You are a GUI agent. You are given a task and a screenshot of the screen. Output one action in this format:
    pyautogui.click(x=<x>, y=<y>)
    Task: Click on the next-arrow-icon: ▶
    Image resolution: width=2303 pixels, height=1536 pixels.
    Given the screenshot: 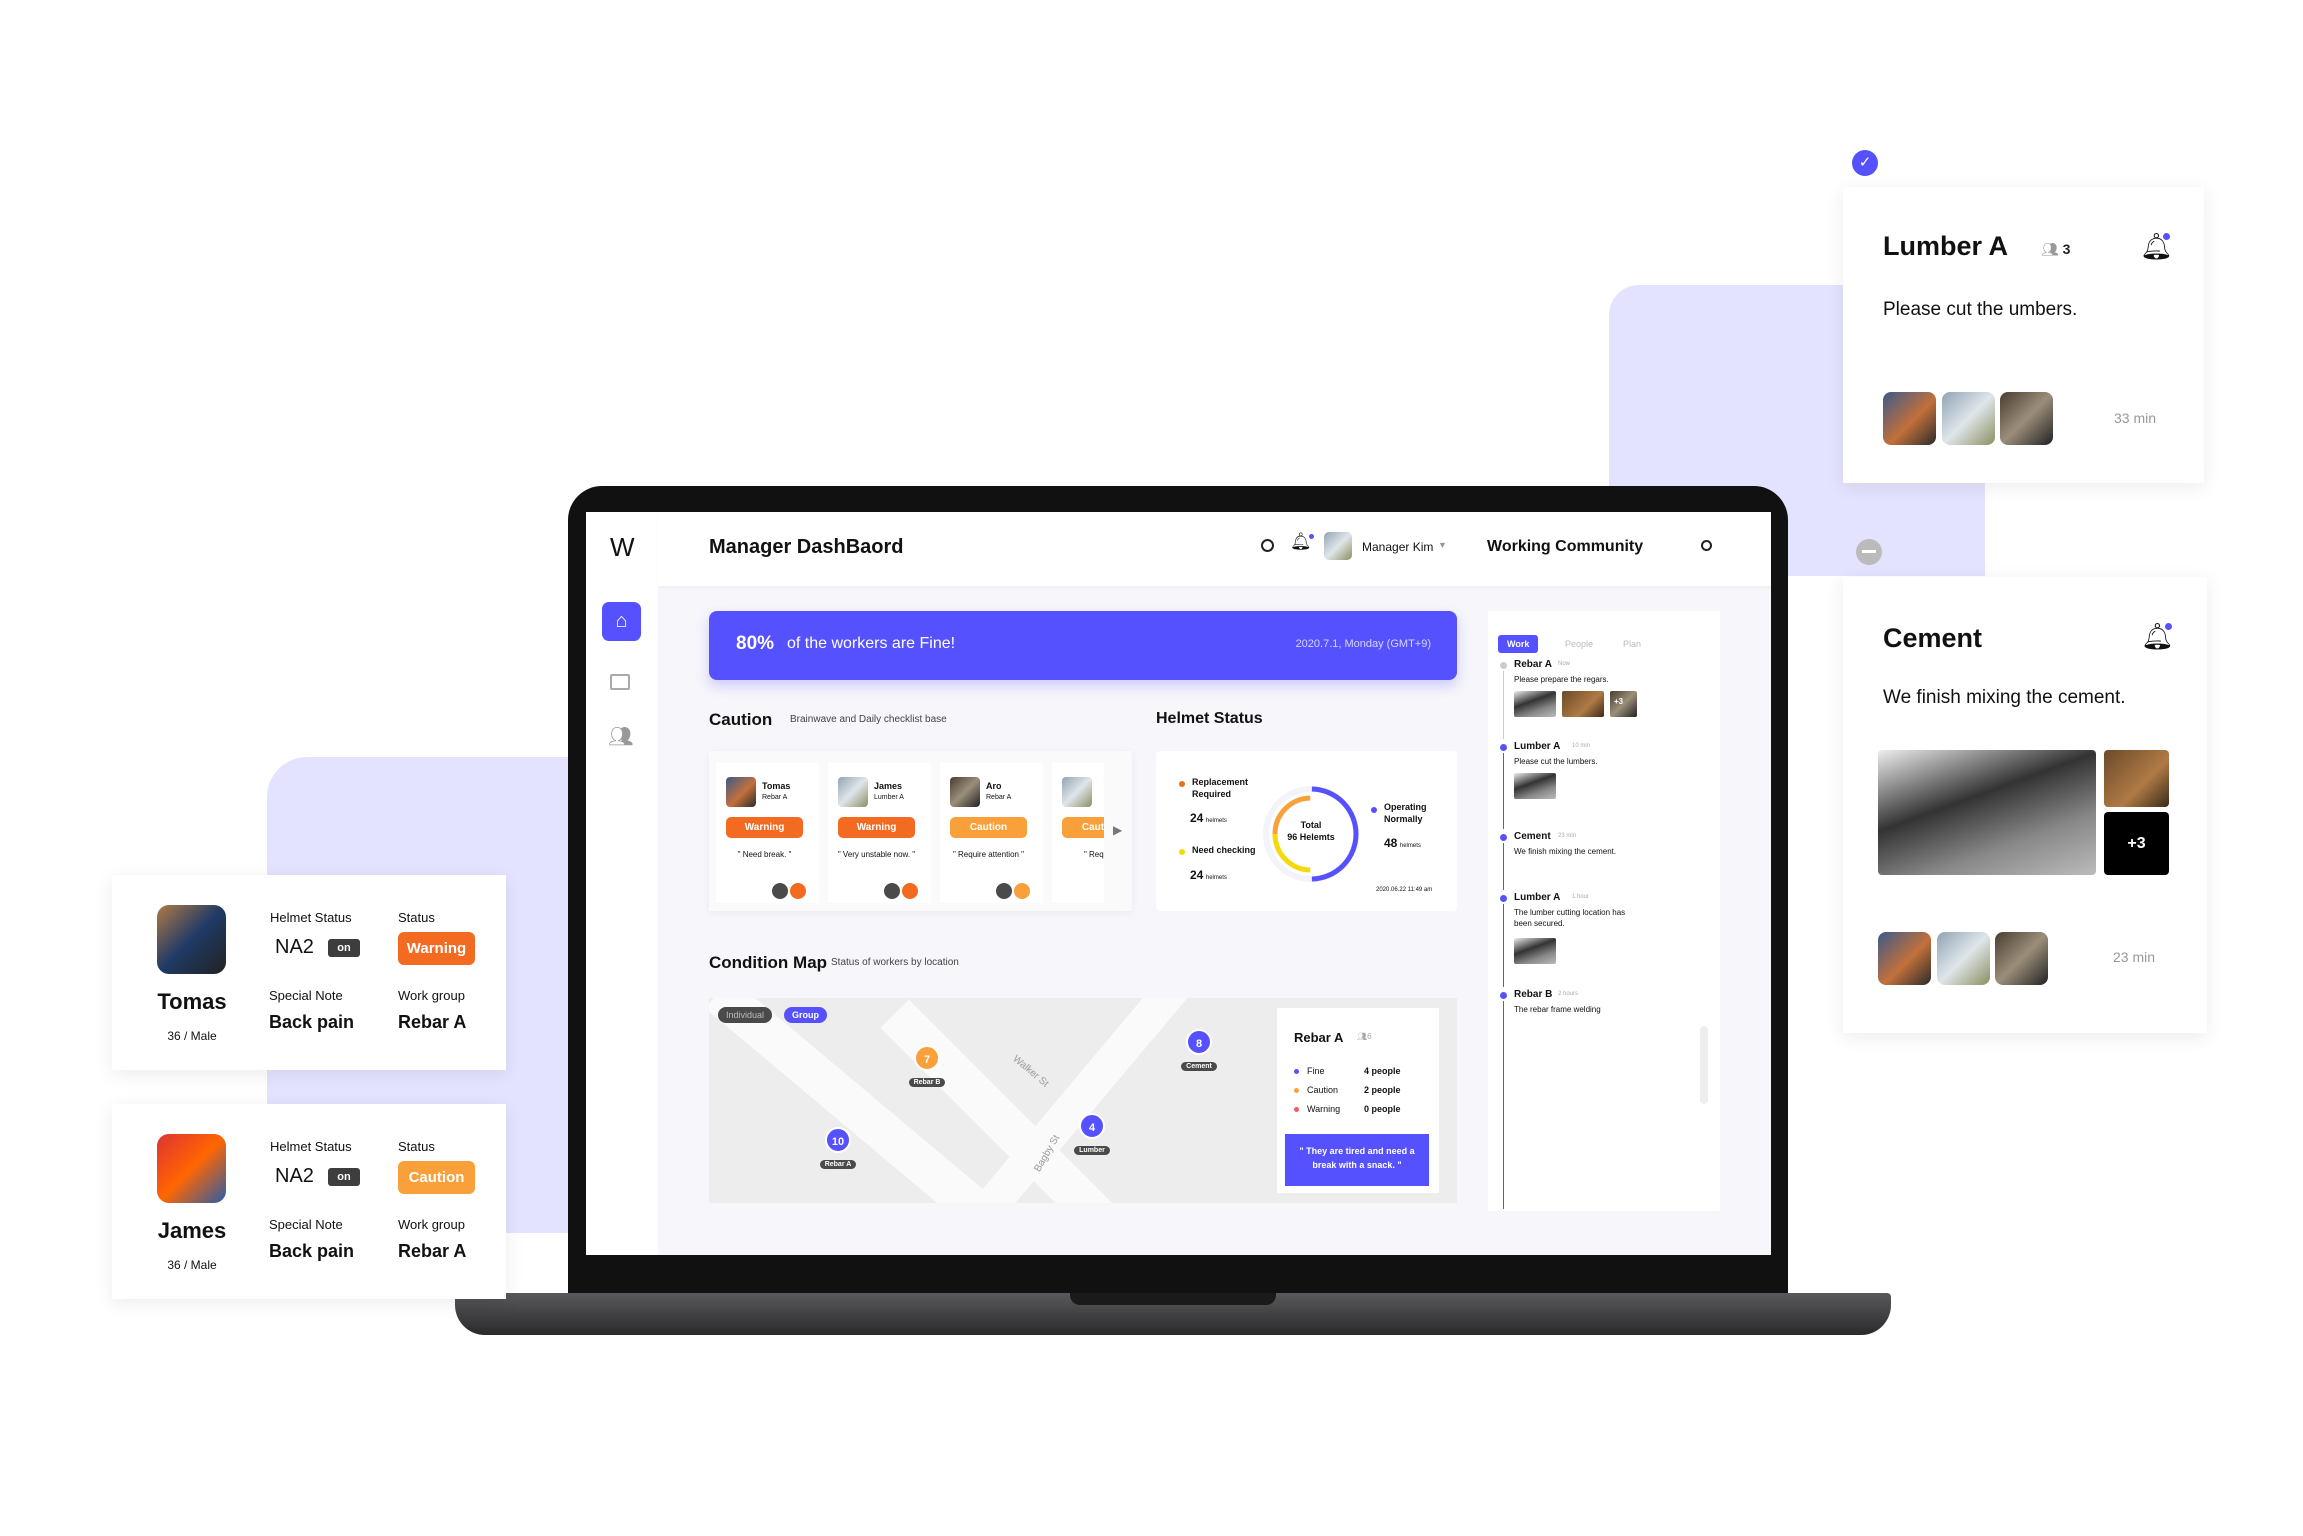 What is the action you would take?
    pyautogui.click(x=1117, y=830)
    